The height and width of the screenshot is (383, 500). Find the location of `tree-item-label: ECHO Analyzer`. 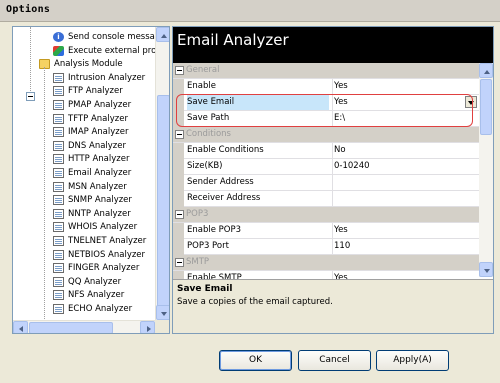

tree-item-label: ECHO Analyzer is located at coordinates (100, 309).